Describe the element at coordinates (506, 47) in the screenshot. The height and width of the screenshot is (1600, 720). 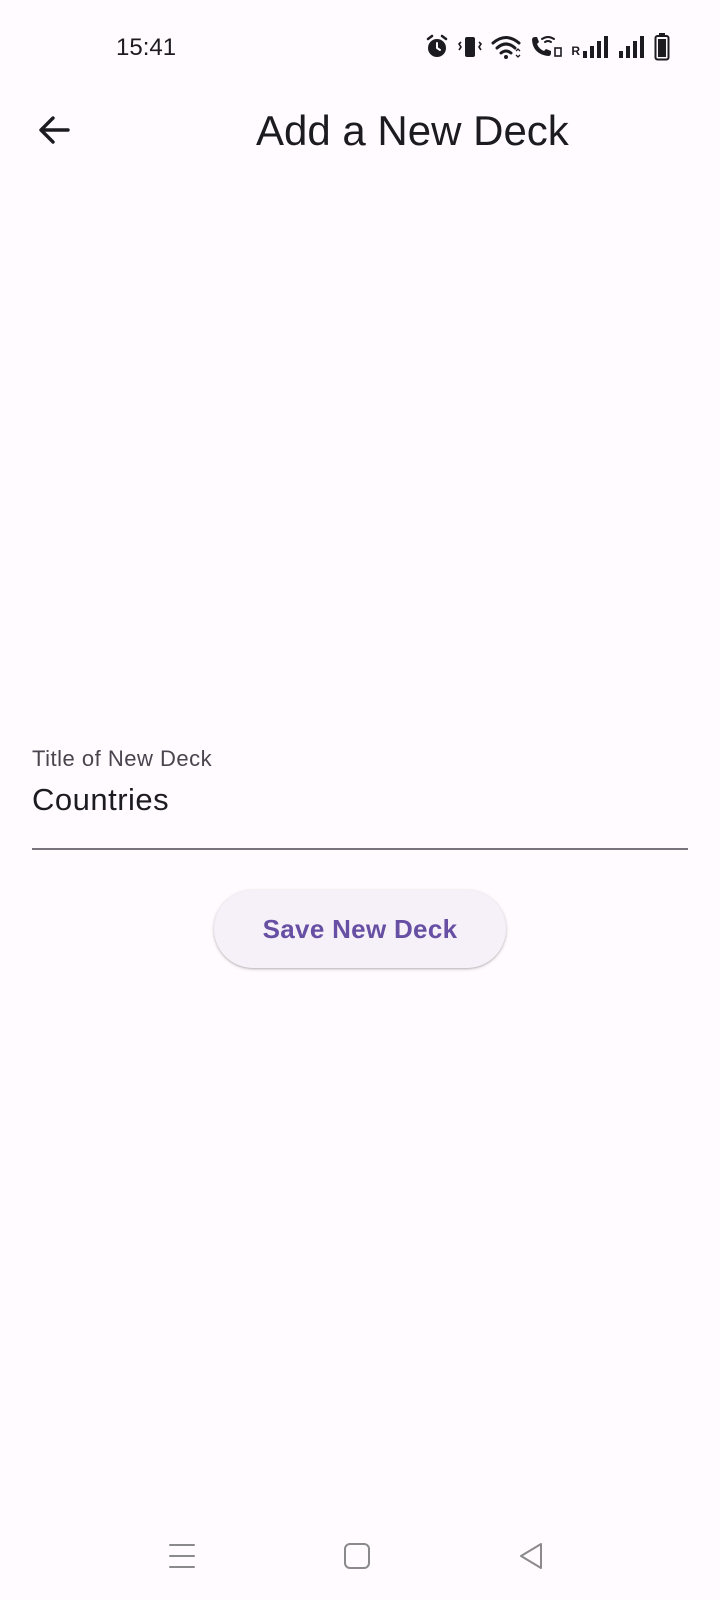
I see `wifi-icon` at that location.